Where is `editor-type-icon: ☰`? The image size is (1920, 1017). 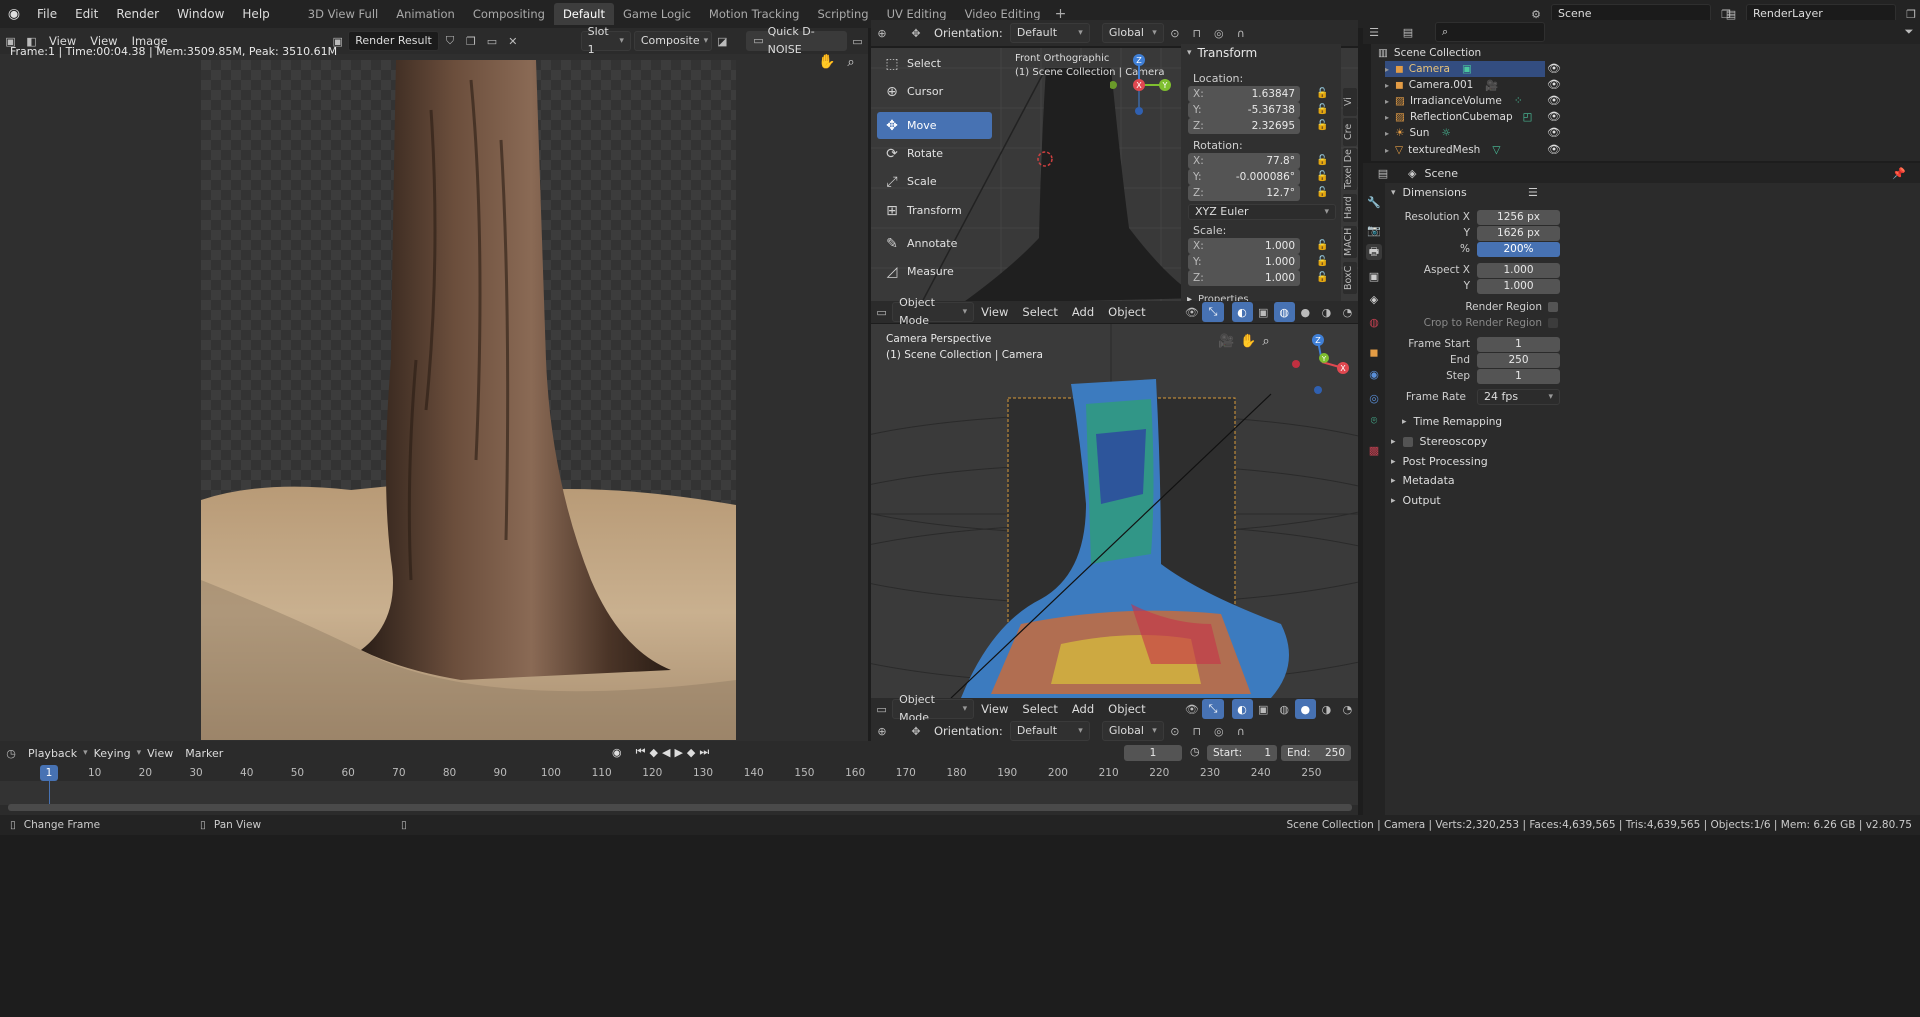
editor-type-icon: ☰ is located at coordinates (1374, 32).